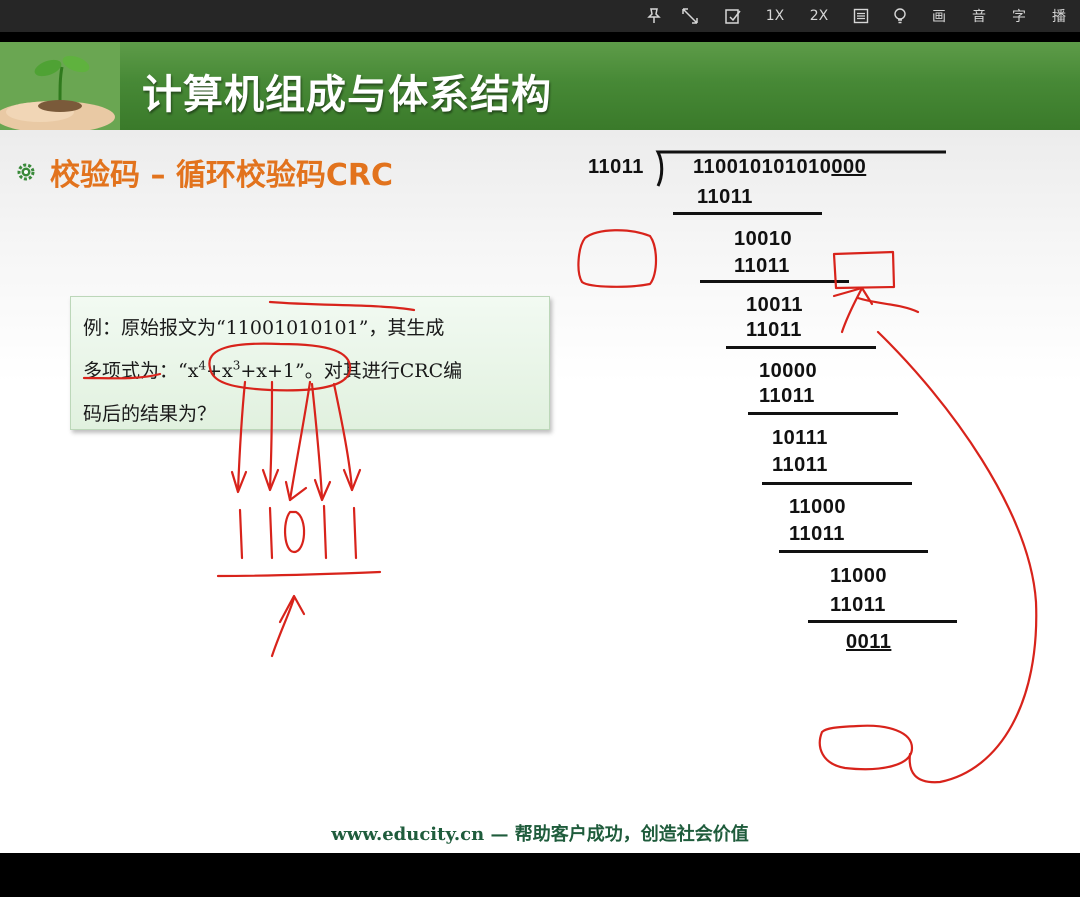  What do you see at coordinates (654, 16) in the screenshot?
I see `pin-icon` at bounding box center [654, 16].